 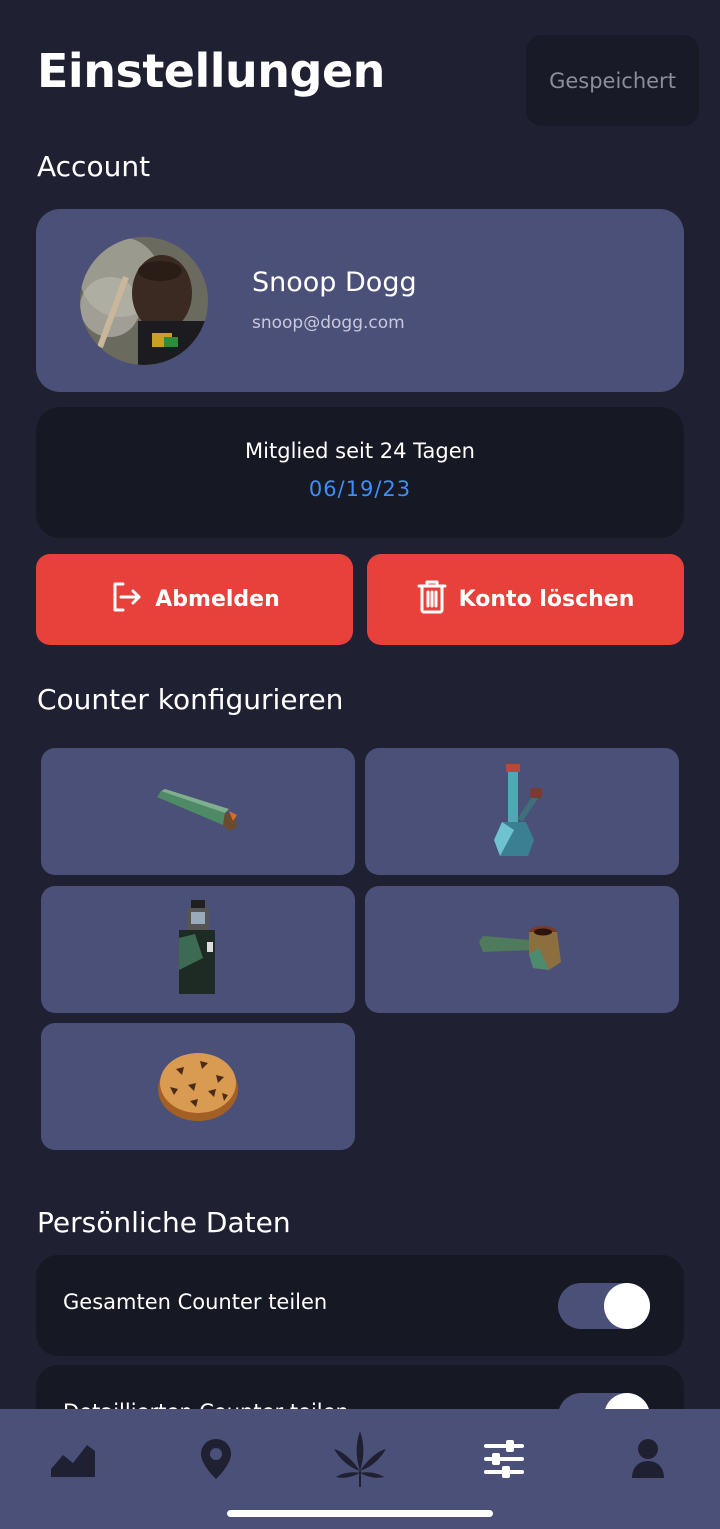 What do you see at coordinates (360, 300) in the screenshot?
I see `account-card: Snoop Dogg snoop@dogg.com` at bounding box center [360, 300].